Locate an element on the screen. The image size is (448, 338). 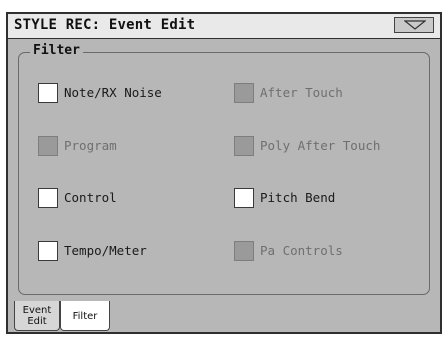
tempo-meter-checkbox is located at coordinates (48, 251).